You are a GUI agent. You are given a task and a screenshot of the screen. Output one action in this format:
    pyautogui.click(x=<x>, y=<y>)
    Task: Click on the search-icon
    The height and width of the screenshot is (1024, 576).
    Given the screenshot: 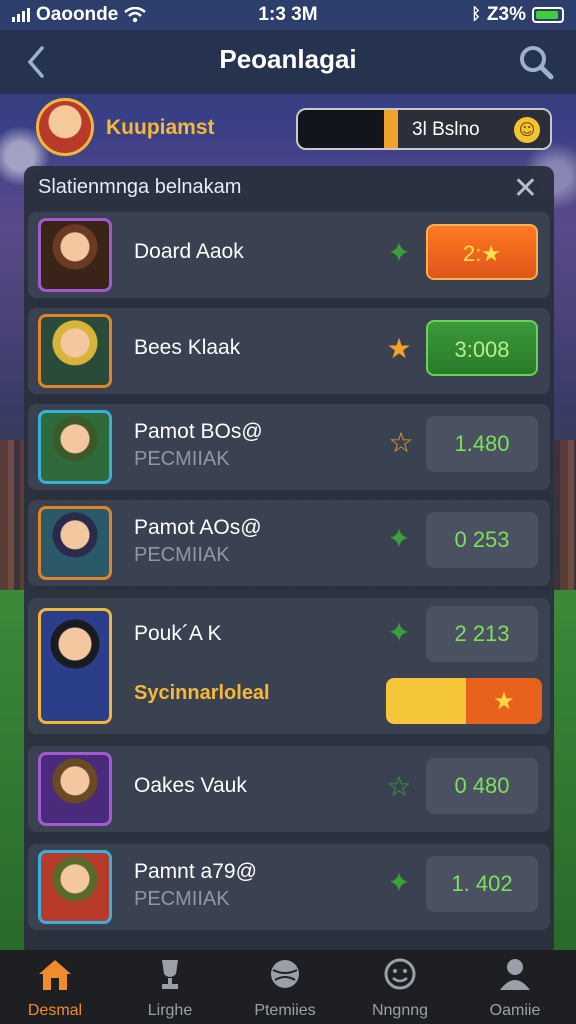 What is the action you would take?
    pyautogui.click(x=537, y=63)
    